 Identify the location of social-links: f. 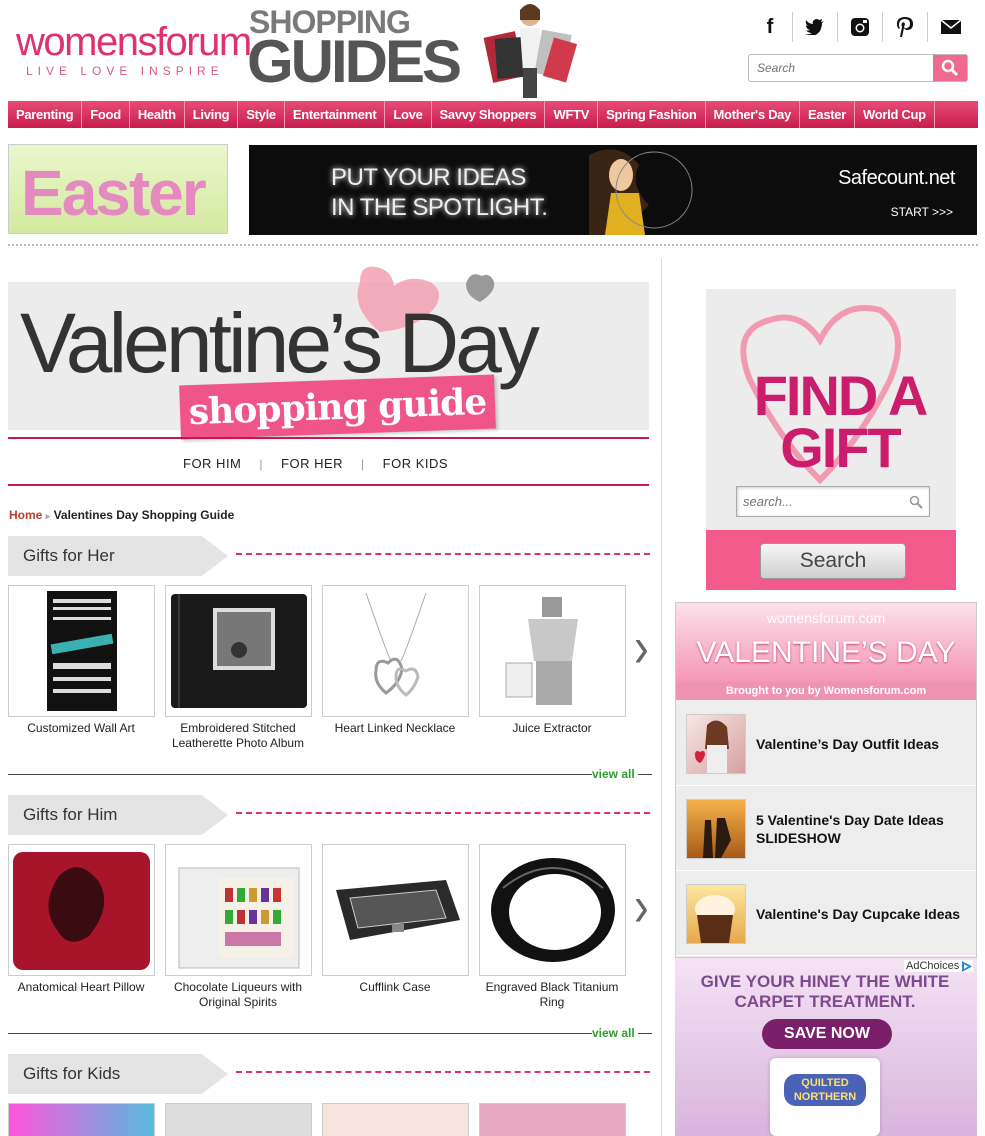
(860, 27).